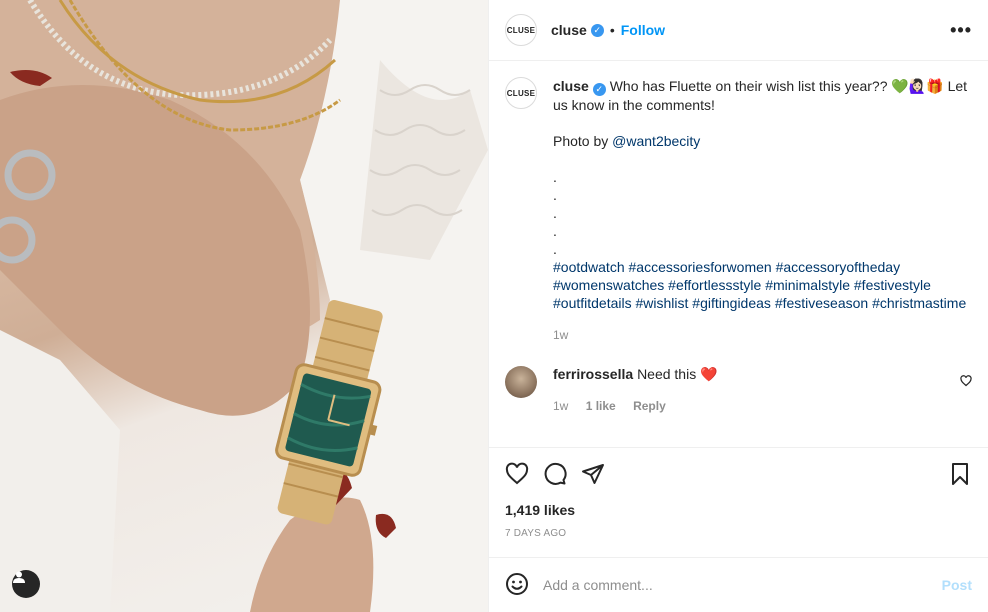 This screenshot has width=988, height=612. Describe the element at coordinates (521, 93) in the screenshot. I see `caption-avatar: CLUSE` at that location.